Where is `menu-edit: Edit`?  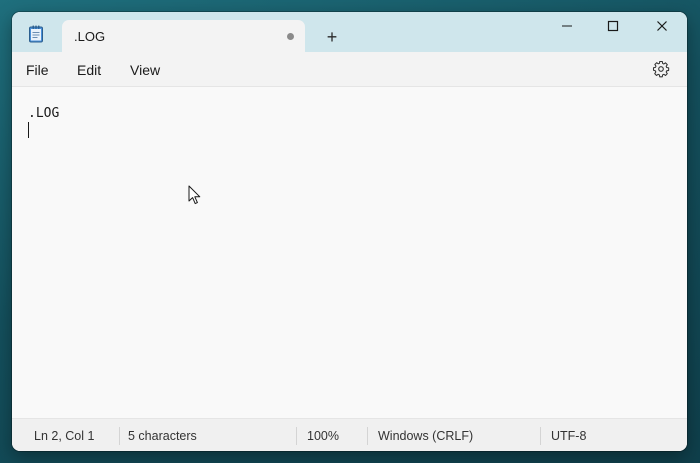 menu-edit: Edit is located at coordinates (89, 70).